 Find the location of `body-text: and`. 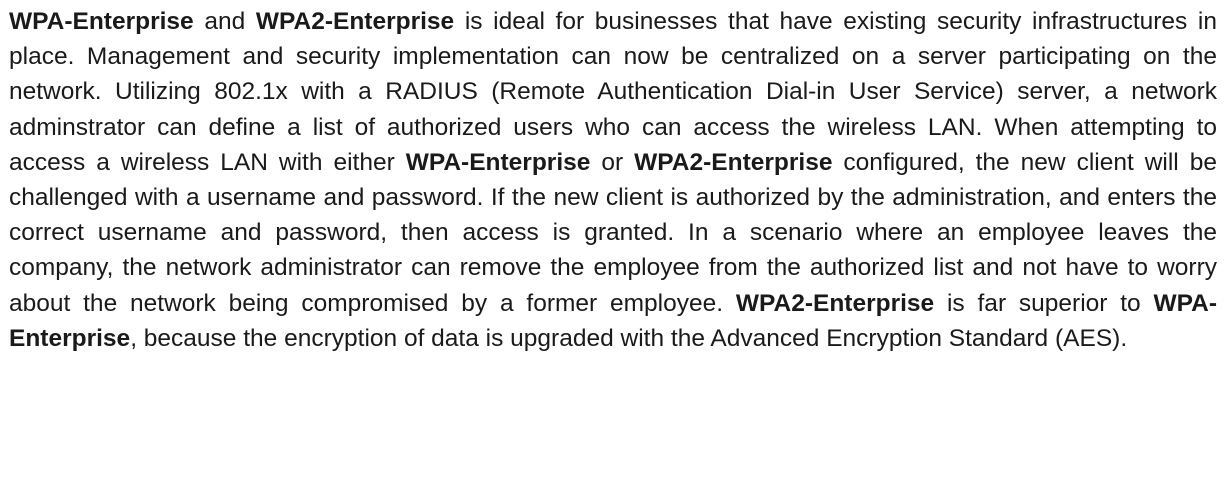

body-text: and is located at coordinates (224, 21).